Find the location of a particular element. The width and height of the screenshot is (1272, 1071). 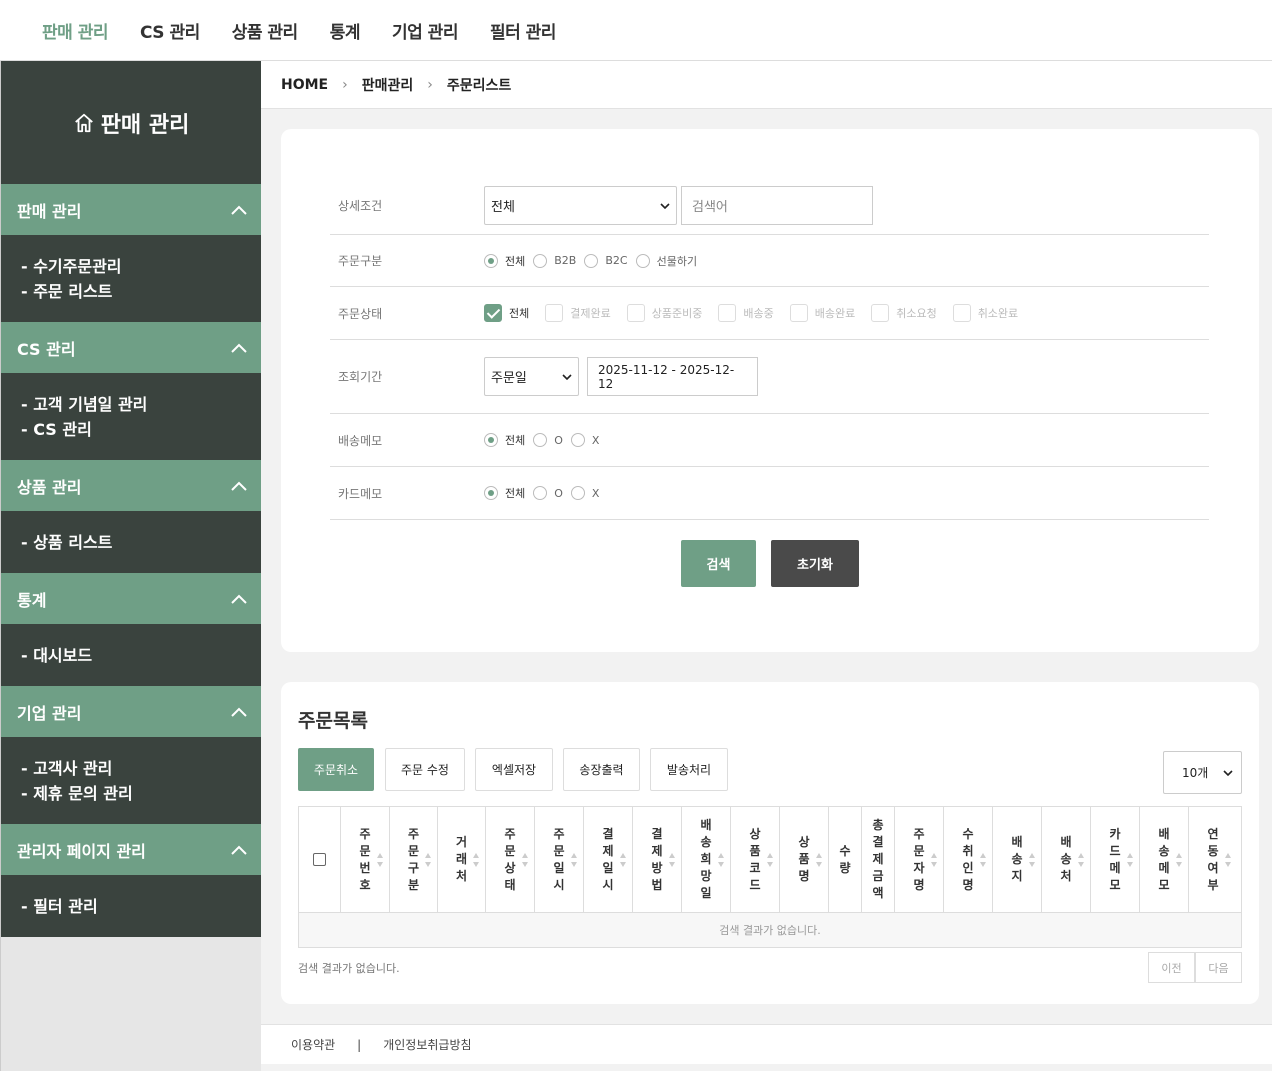

breadcrumb-home: HOME is located at coordinates (304, 85).